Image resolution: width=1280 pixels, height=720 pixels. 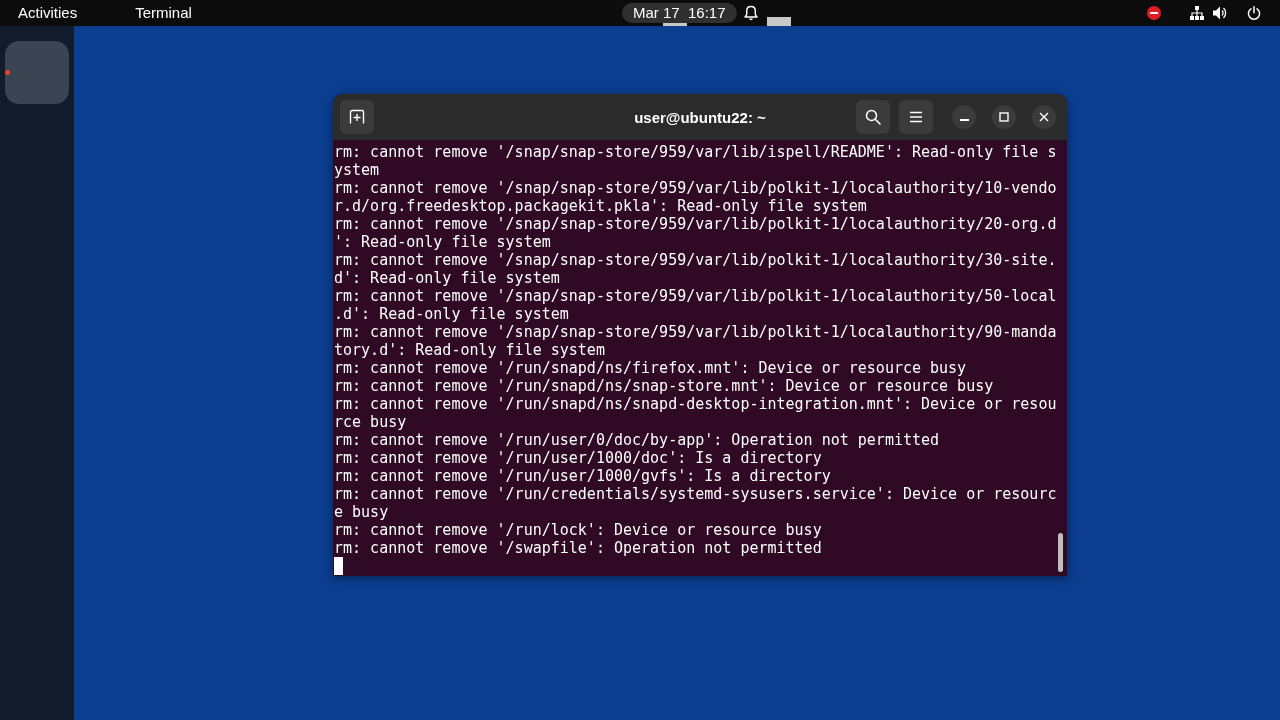 I want to click on clock-button: Mar 17 16:17, so click(x=679, y=13).